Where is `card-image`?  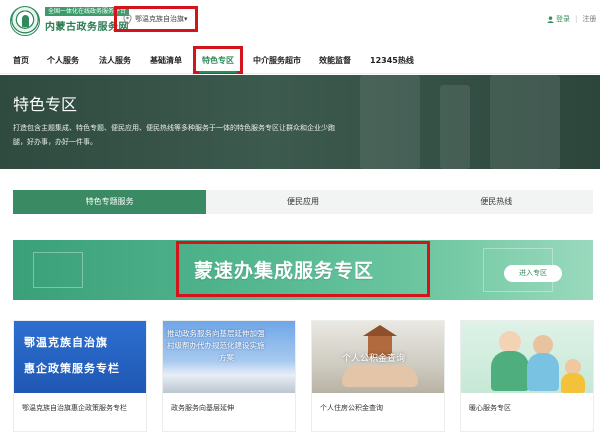 card-image is located at coordinates (527, 357).